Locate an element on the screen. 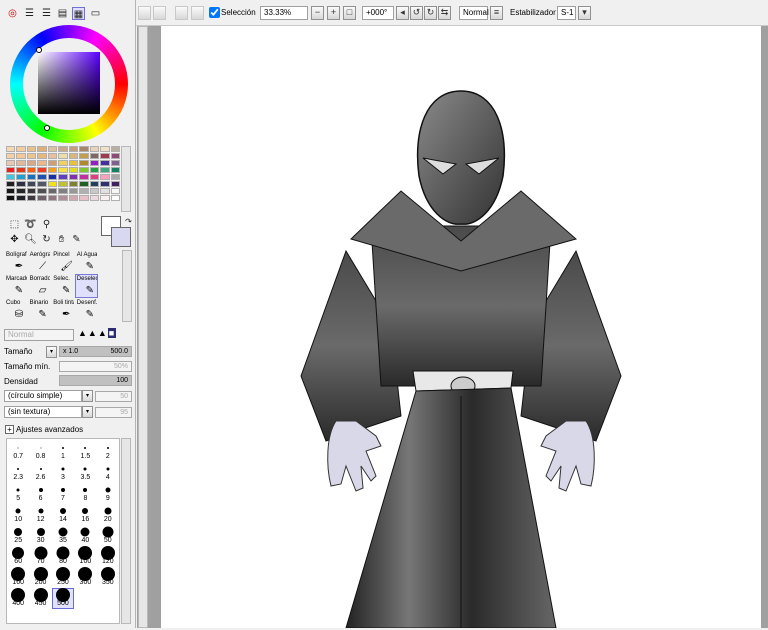 This screenshot has height=630, width=768. size-slider: x 1.0 500.0 is located at coordinates (95, 351).